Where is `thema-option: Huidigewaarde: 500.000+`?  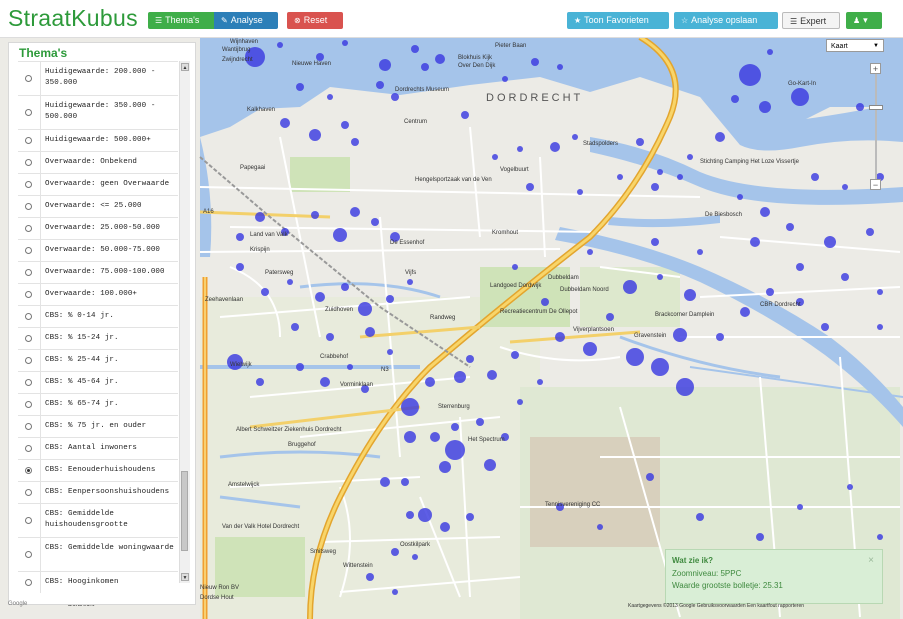 thema-option: Huidigewaarde: 500.000+ is located at coordinates (98, 140).